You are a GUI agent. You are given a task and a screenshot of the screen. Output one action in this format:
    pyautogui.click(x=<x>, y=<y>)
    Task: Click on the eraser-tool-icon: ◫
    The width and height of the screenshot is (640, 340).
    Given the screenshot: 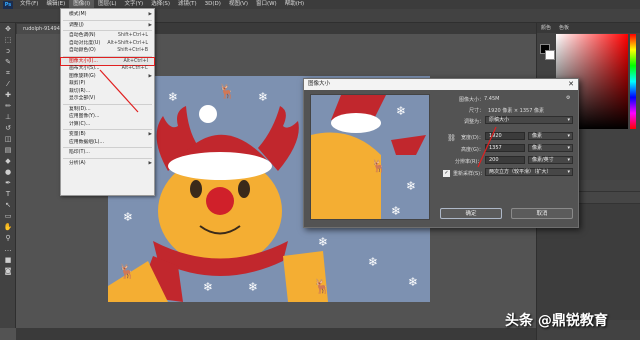 What is the action you would take?
    pyautogui.click(x=8, y=139)
    